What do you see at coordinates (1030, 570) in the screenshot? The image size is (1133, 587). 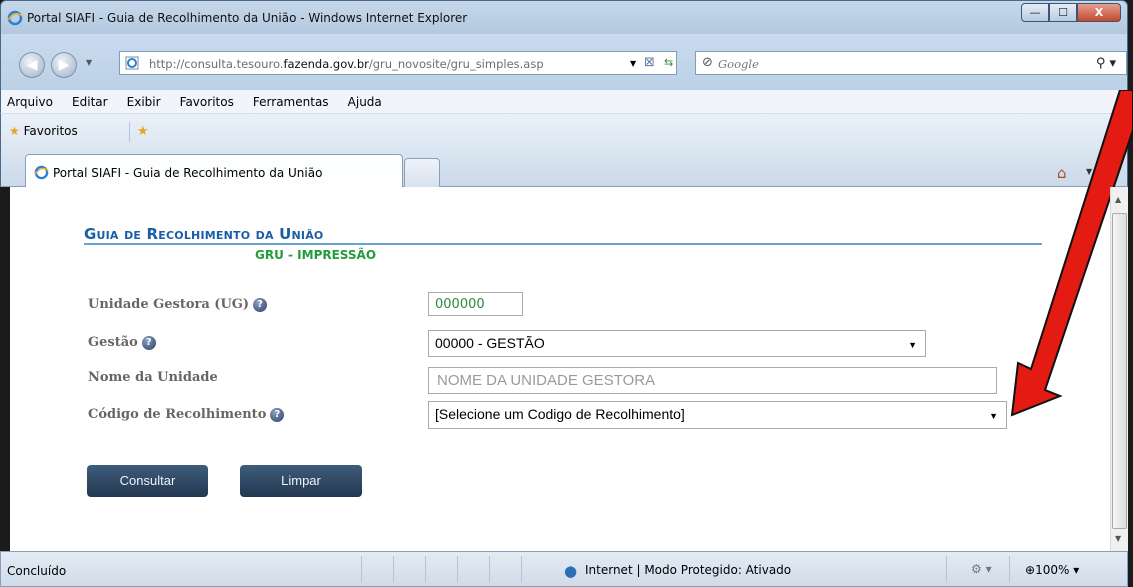 I see `zoom-icon: ⊕` at bounding box center [1030, 570].